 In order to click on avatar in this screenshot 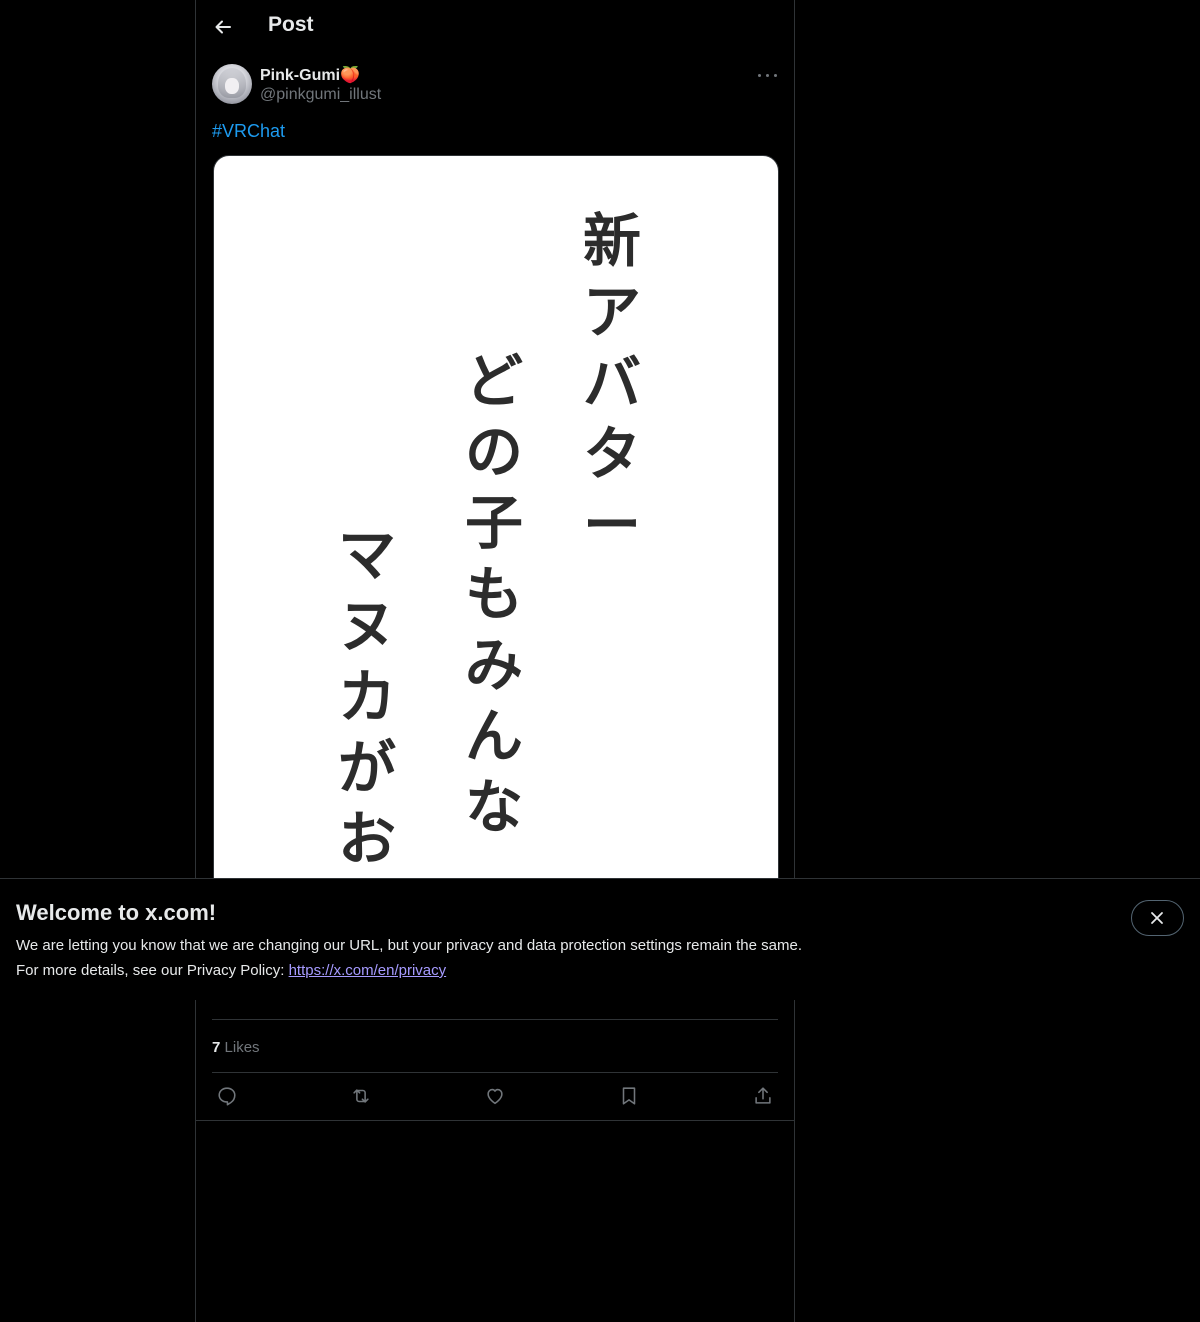, I will do `click(232, 84)`.